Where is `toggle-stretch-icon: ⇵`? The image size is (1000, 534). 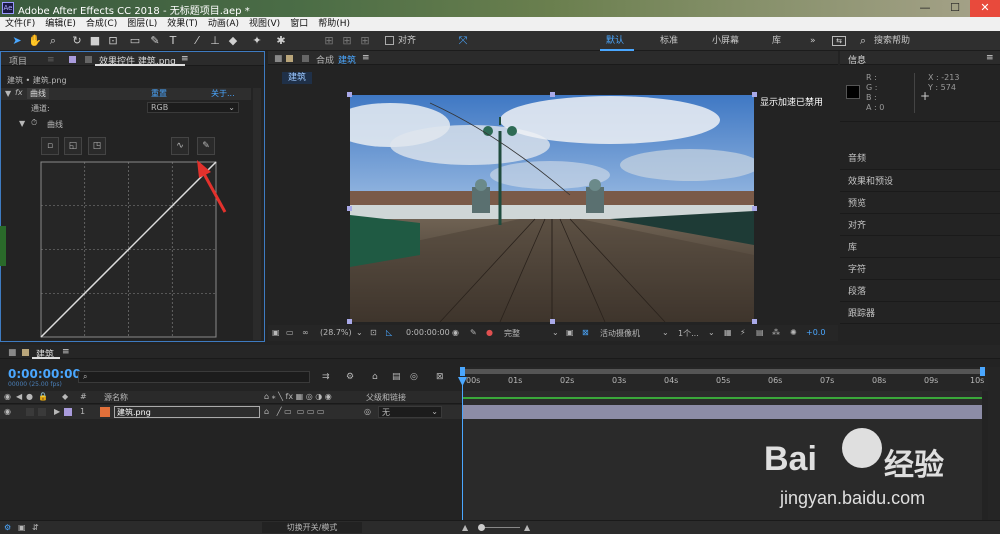 toggle-stretch-icon: ⇵ is located at coordinates (35, 527).